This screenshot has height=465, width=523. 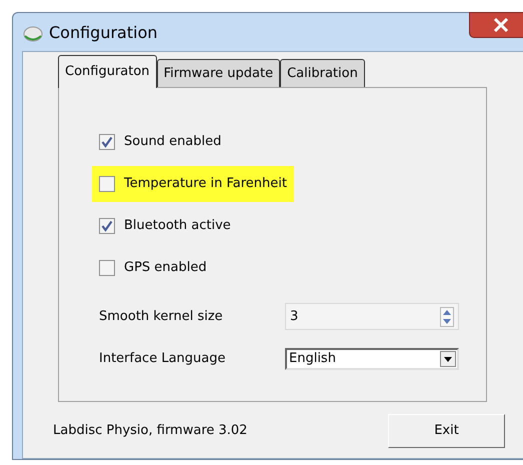 I want to click on tab: Configuraton, so click(x=107, y=71).